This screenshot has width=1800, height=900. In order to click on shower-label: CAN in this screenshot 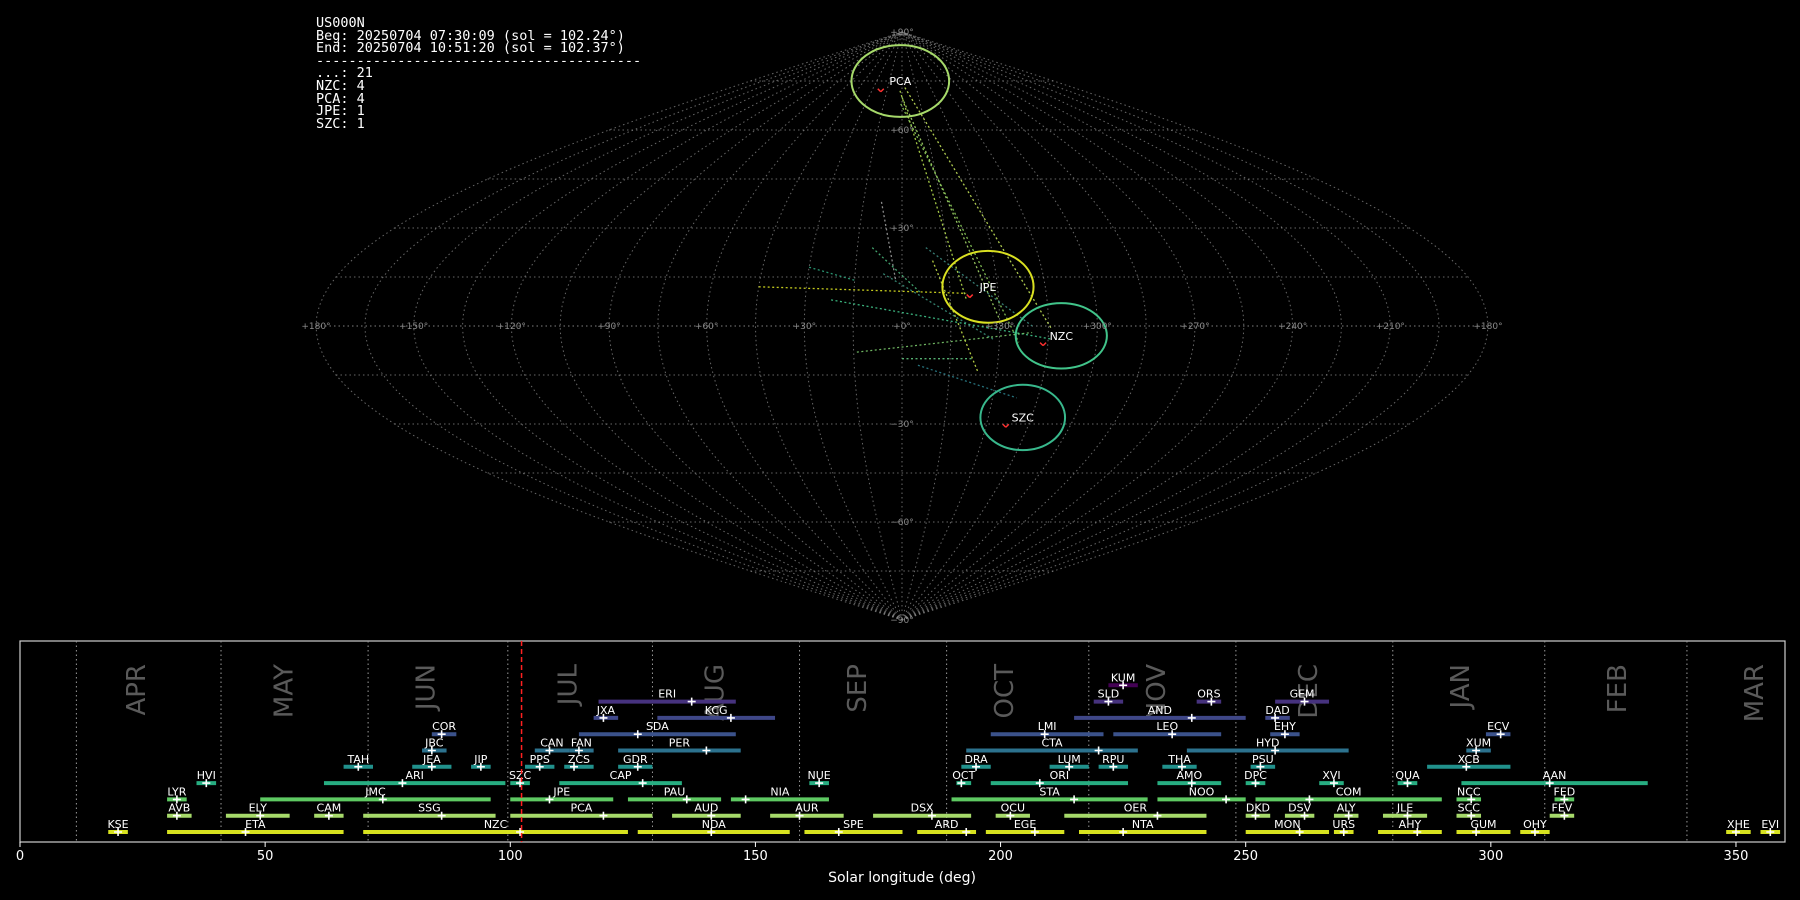, I will do `click(551, 743)`.